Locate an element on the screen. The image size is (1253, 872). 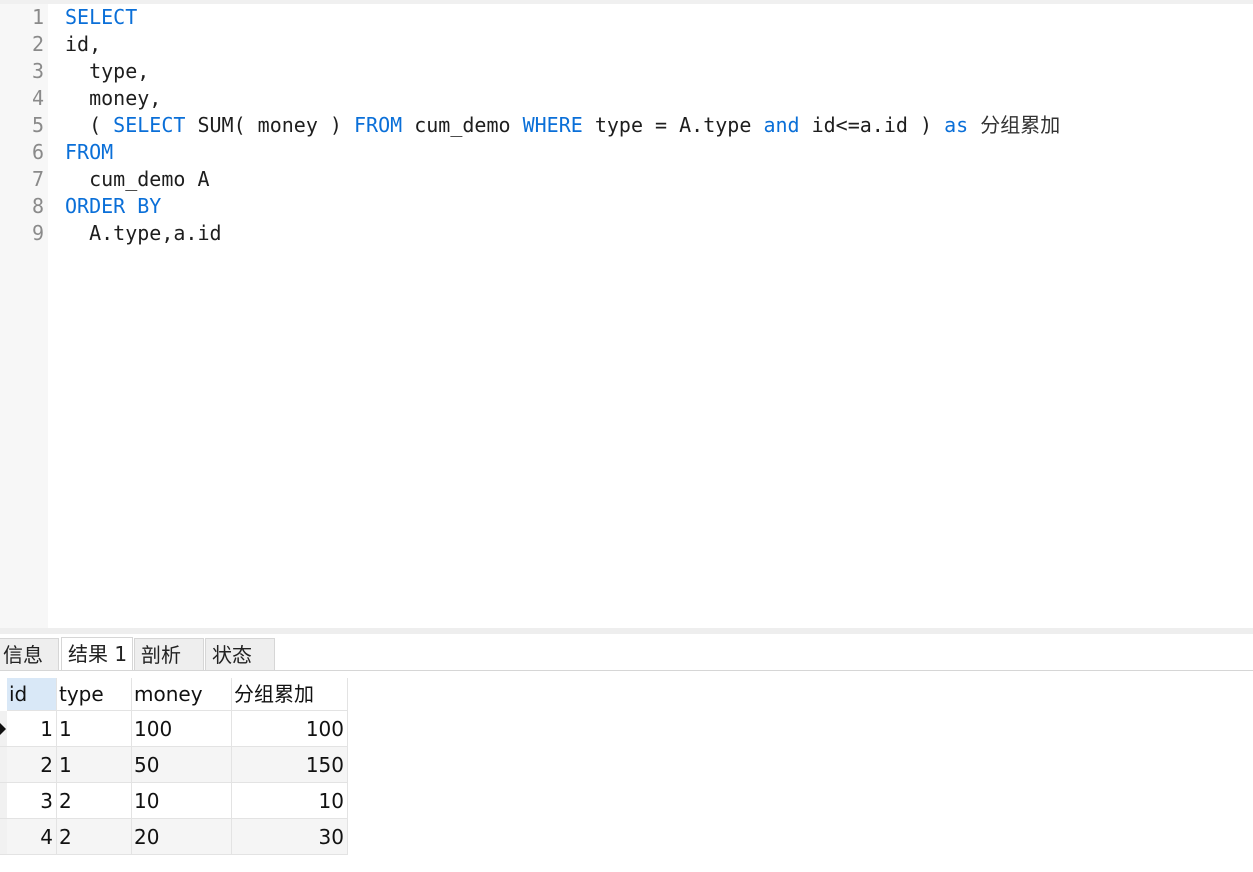
line-number: 7 is located at coordinates (37, 179).